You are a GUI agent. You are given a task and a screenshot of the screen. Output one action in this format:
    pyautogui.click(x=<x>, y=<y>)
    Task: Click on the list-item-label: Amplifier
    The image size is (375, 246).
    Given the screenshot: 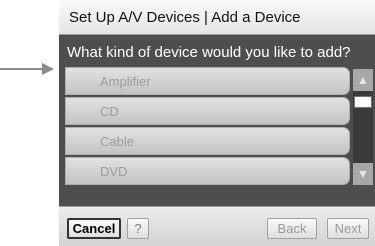 What is the action you would take?
    pyautogui.click(x=125, y=81)
    